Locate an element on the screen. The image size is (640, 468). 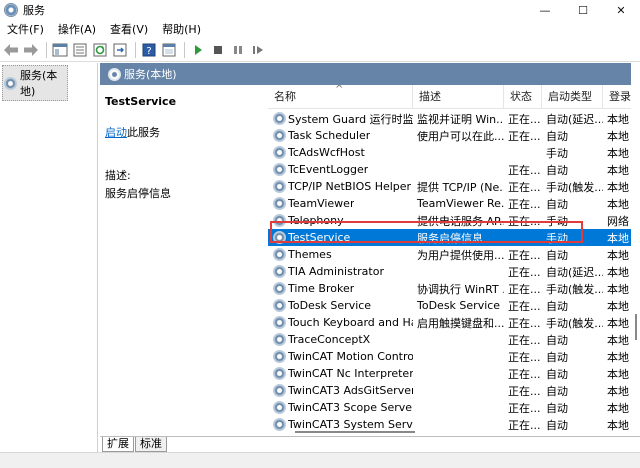
stop-service-icon is located at coordinates (218, 50).